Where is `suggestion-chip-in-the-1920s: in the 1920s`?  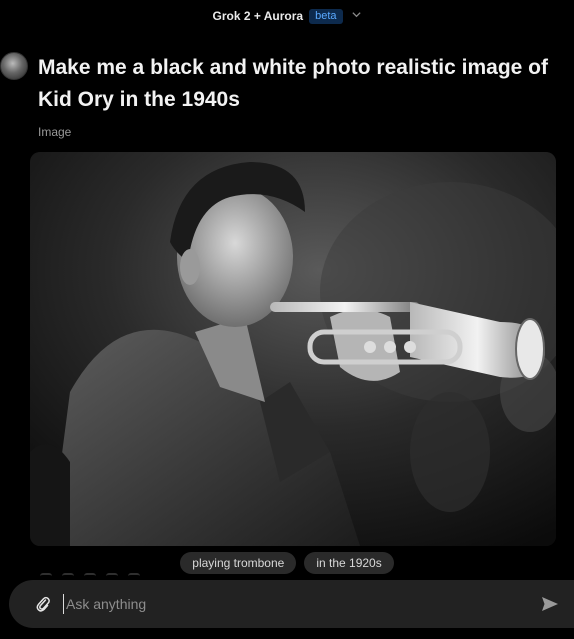 suggestion-chip-in-the-1920s: in the 1920s is located at coordinates (349, 563).